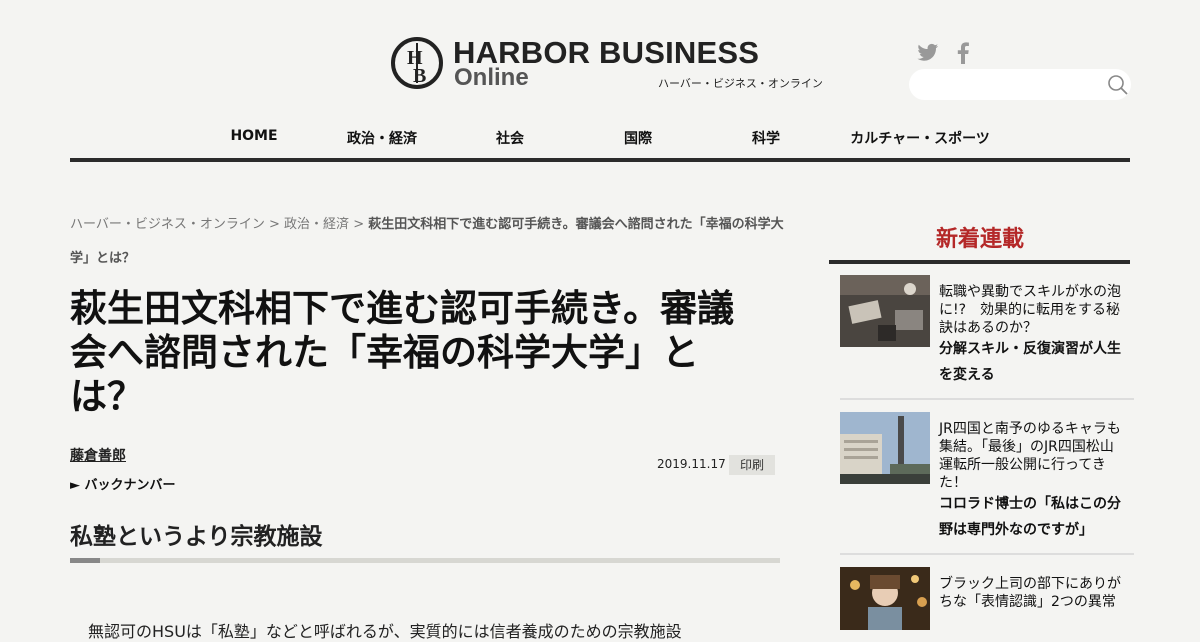  Describe the element at coordinates (1031, 310) in the screenshot. I see `sidebar-item-headline: 転職や異動でスキルが水の泡に!? 効果的に転用をする秘訣はあるのか？` at that location.